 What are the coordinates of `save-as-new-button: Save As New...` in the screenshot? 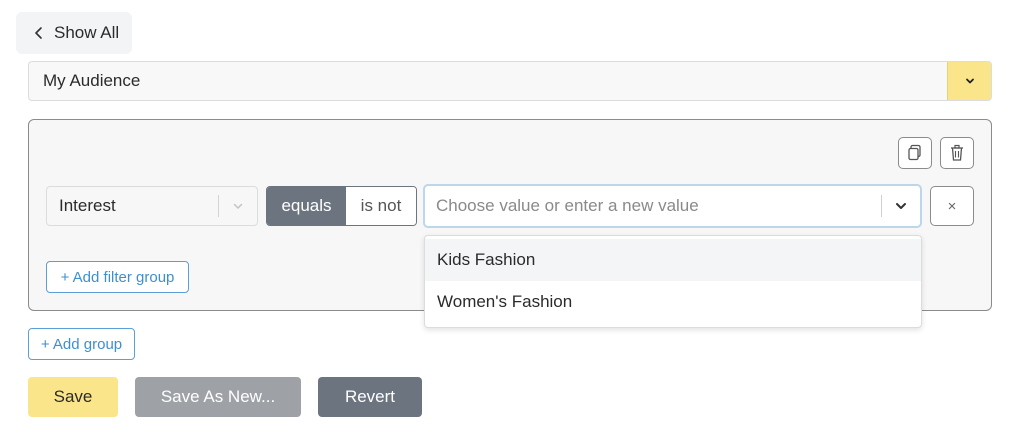 It's located at (218, 397).